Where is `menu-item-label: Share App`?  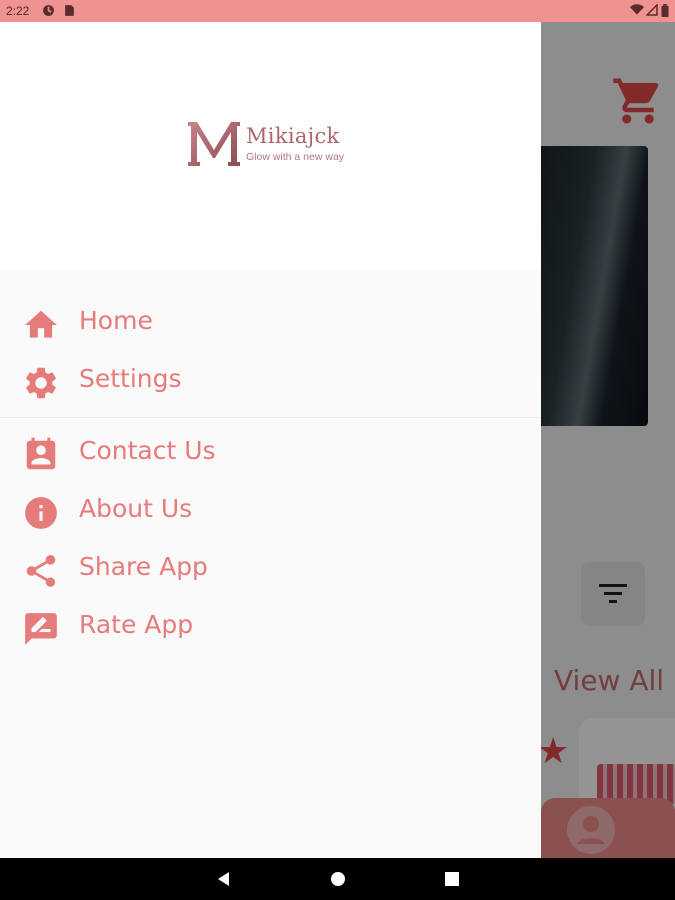 menu-item-label: Share App is located at coordinates (143, 566).